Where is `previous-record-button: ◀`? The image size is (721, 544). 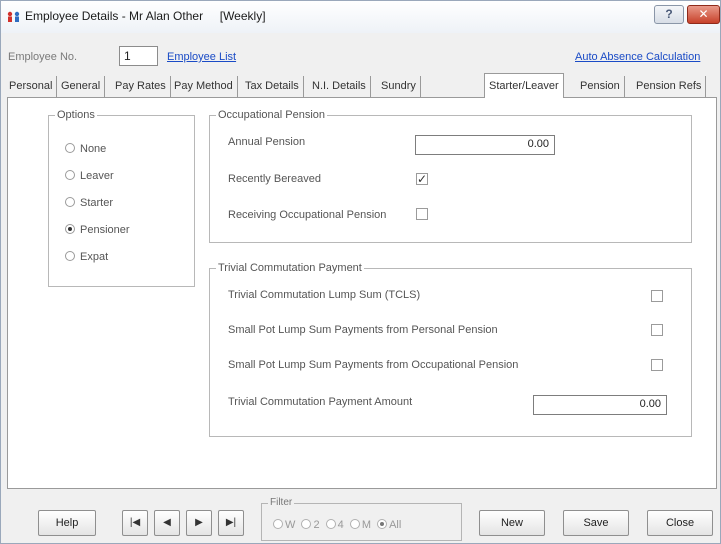 previous-record-button: ◀ is located at coordinates (167, 523).